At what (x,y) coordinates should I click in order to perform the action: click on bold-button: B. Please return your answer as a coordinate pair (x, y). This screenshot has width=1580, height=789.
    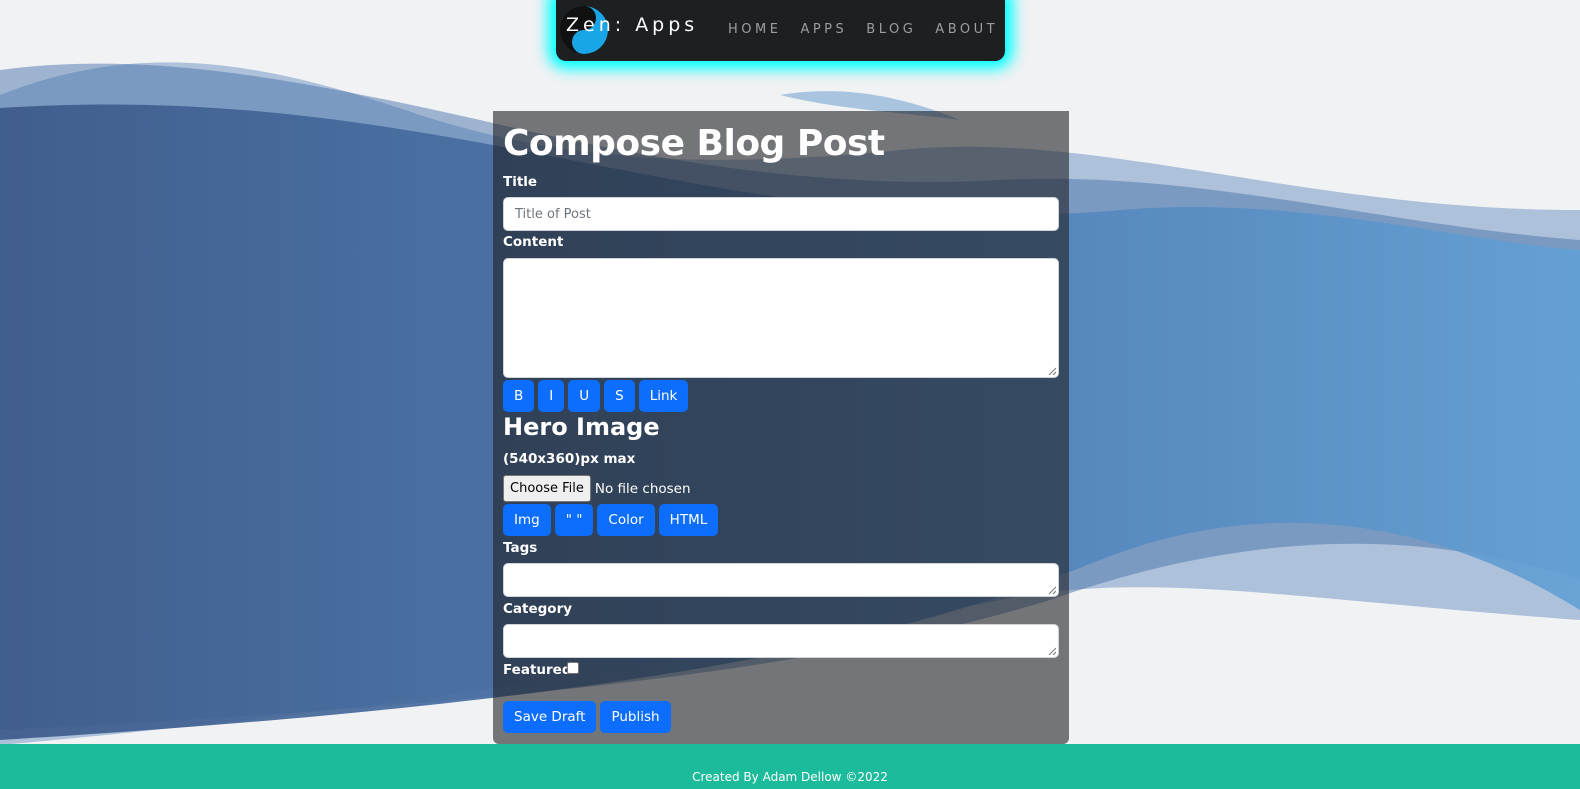
    Looking at the image, I should click on (519, 396).